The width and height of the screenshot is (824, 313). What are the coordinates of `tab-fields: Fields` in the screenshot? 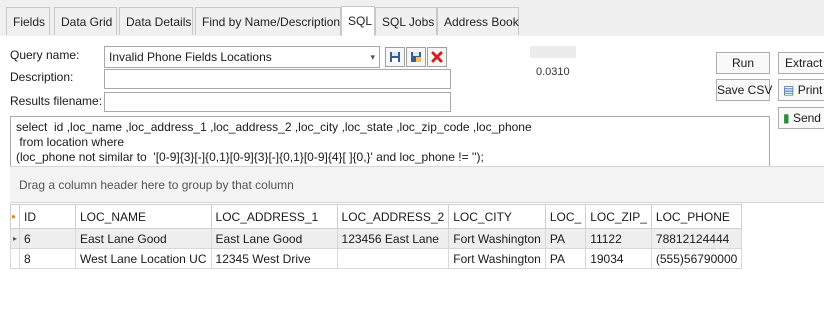 It's located at (28, 21).